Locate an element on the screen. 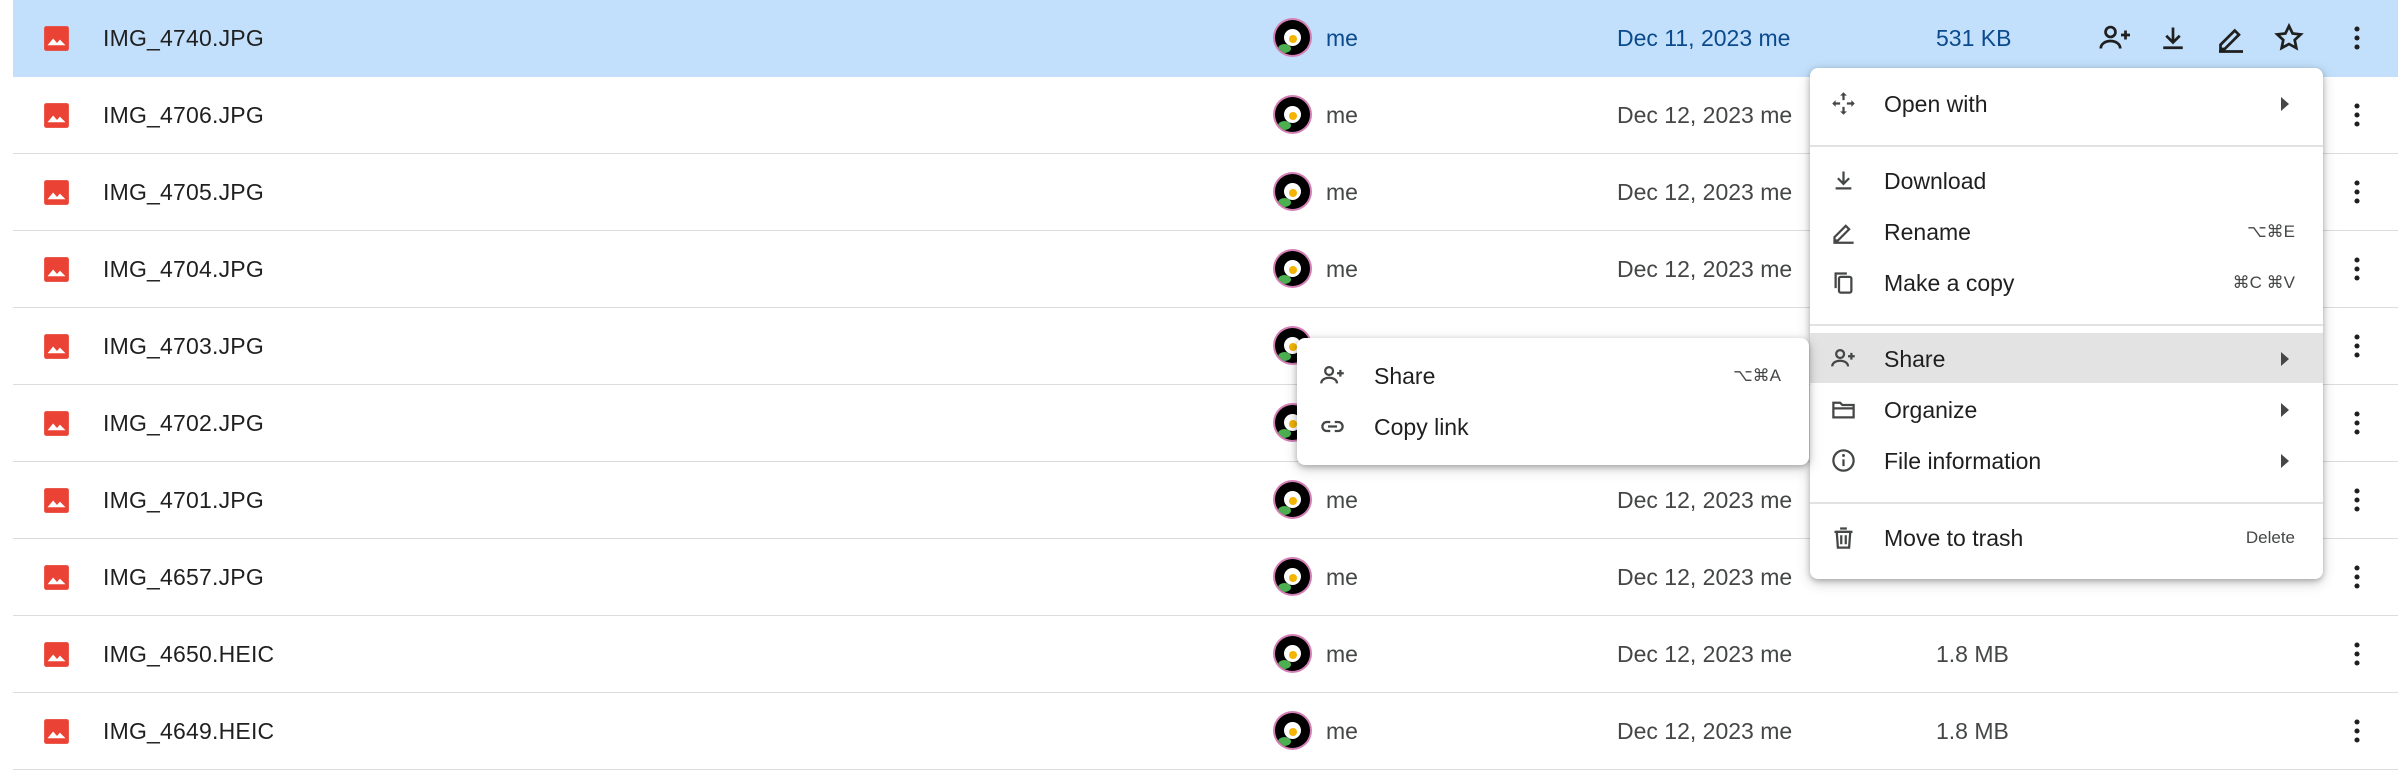 Image resolution: width=2398 pixels, height=784 pixels. last-modified: Dec 11, 2023 me is located at coordinates (1704, 38).